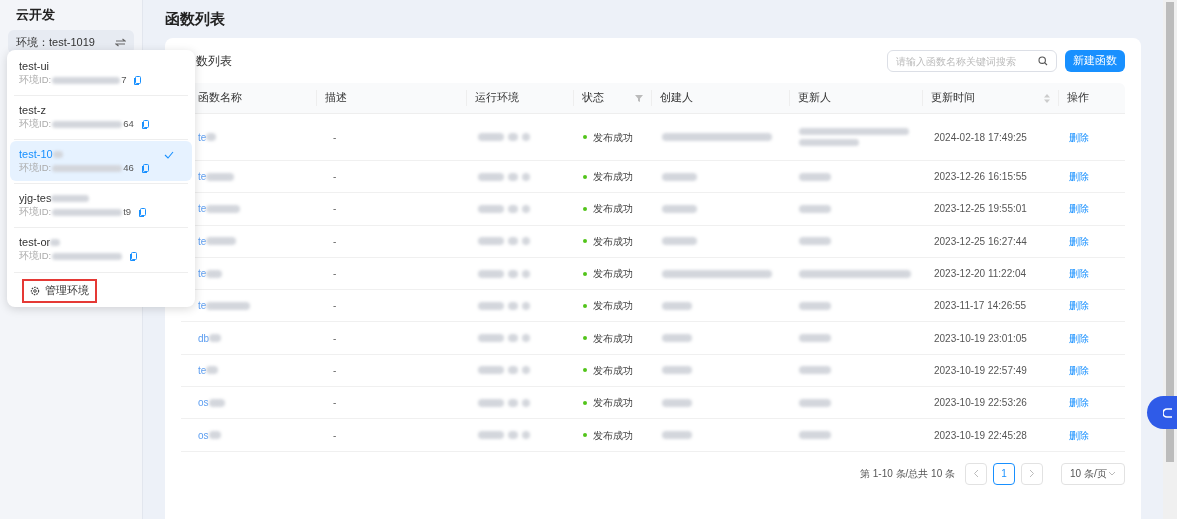  I want to click on scrollbar, so click(1170, 259).